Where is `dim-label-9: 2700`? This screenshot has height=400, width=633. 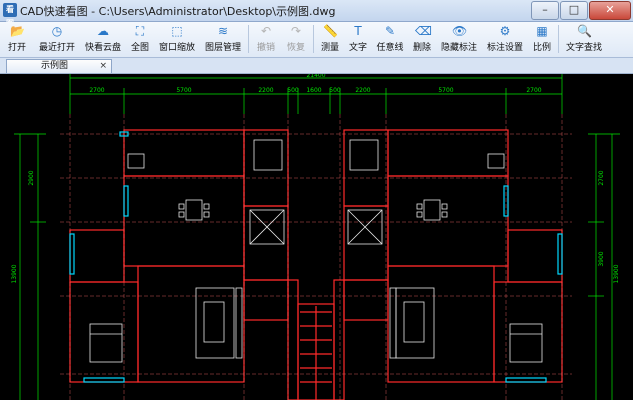
dim-label-9: 2700 is located at coordinates (533, 90).